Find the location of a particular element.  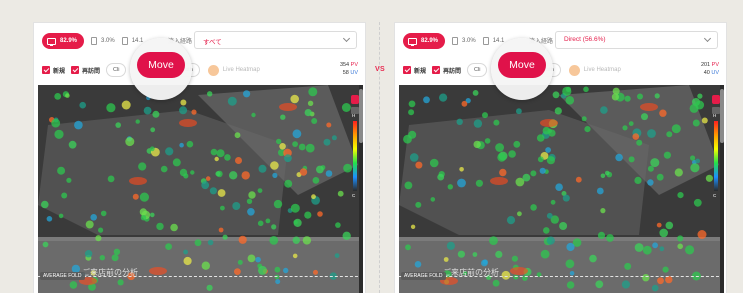

vs-label: VS is located at coordinates (380, 69).